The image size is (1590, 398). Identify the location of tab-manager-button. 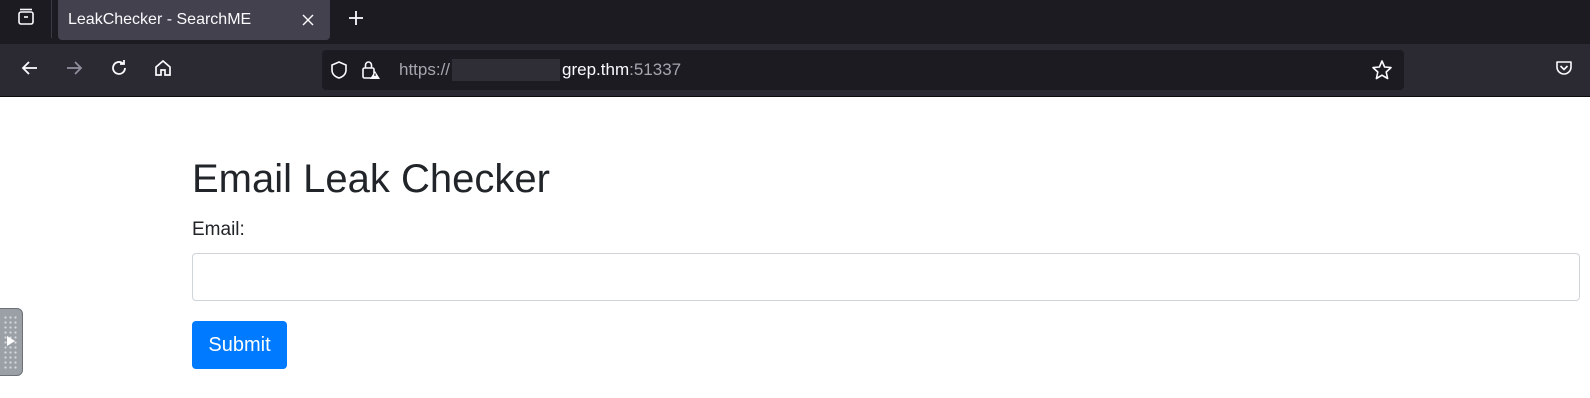
(26, 19).